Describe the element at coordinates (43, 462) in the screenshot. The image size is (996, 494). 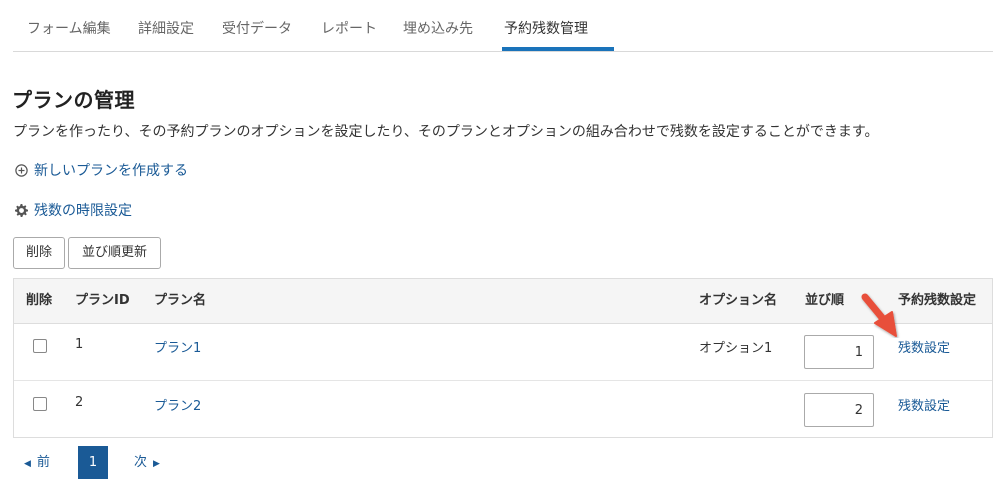
I see `prev-page-label: 前` at that location.